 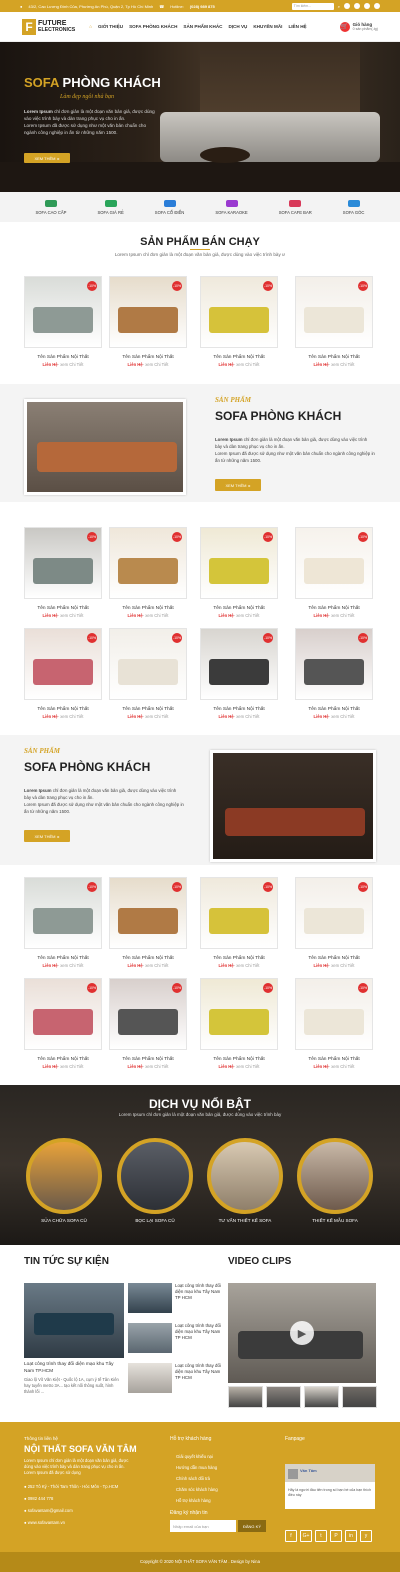 I want to click on category-item: SOFA CỔ ĐIỂN, so click(x=169, y=207).